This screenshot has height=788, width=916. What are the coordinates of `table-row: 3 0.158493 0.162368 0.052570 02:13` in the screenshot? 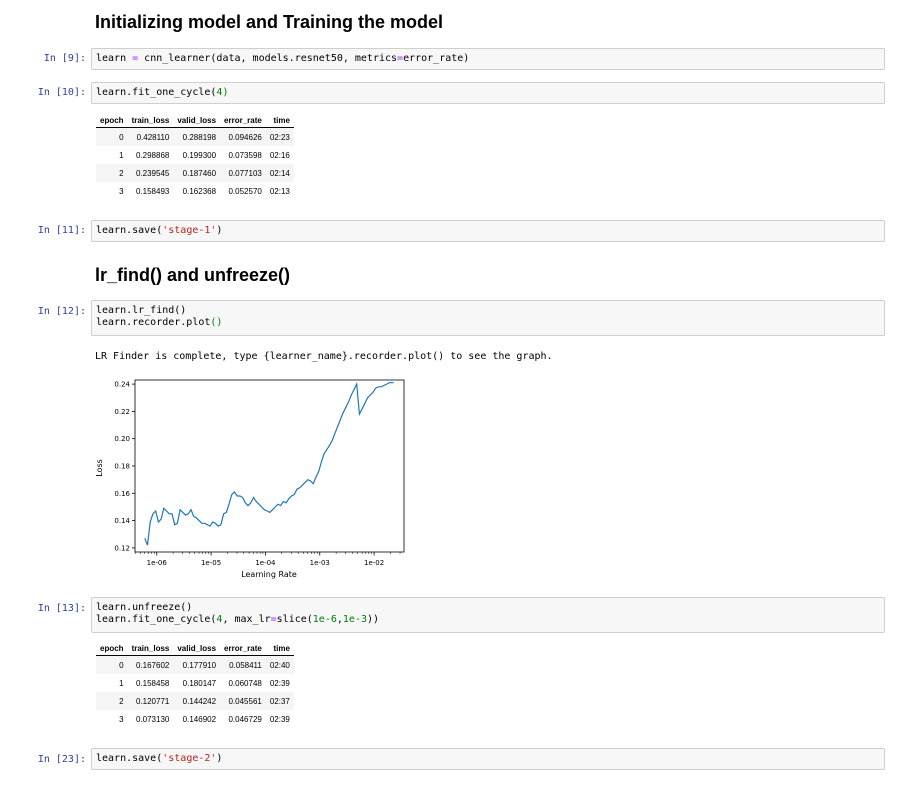 It's located at (195, 191).